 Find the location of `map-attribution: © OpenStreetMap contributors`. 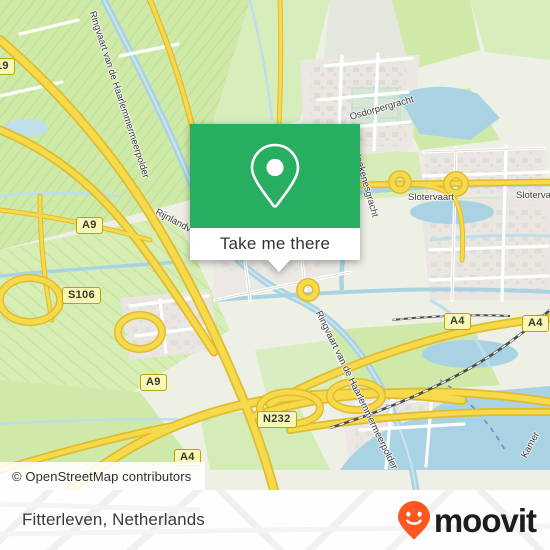

map-attribution: © OpenStreetMap contributors is located at coordinates (103, 476).